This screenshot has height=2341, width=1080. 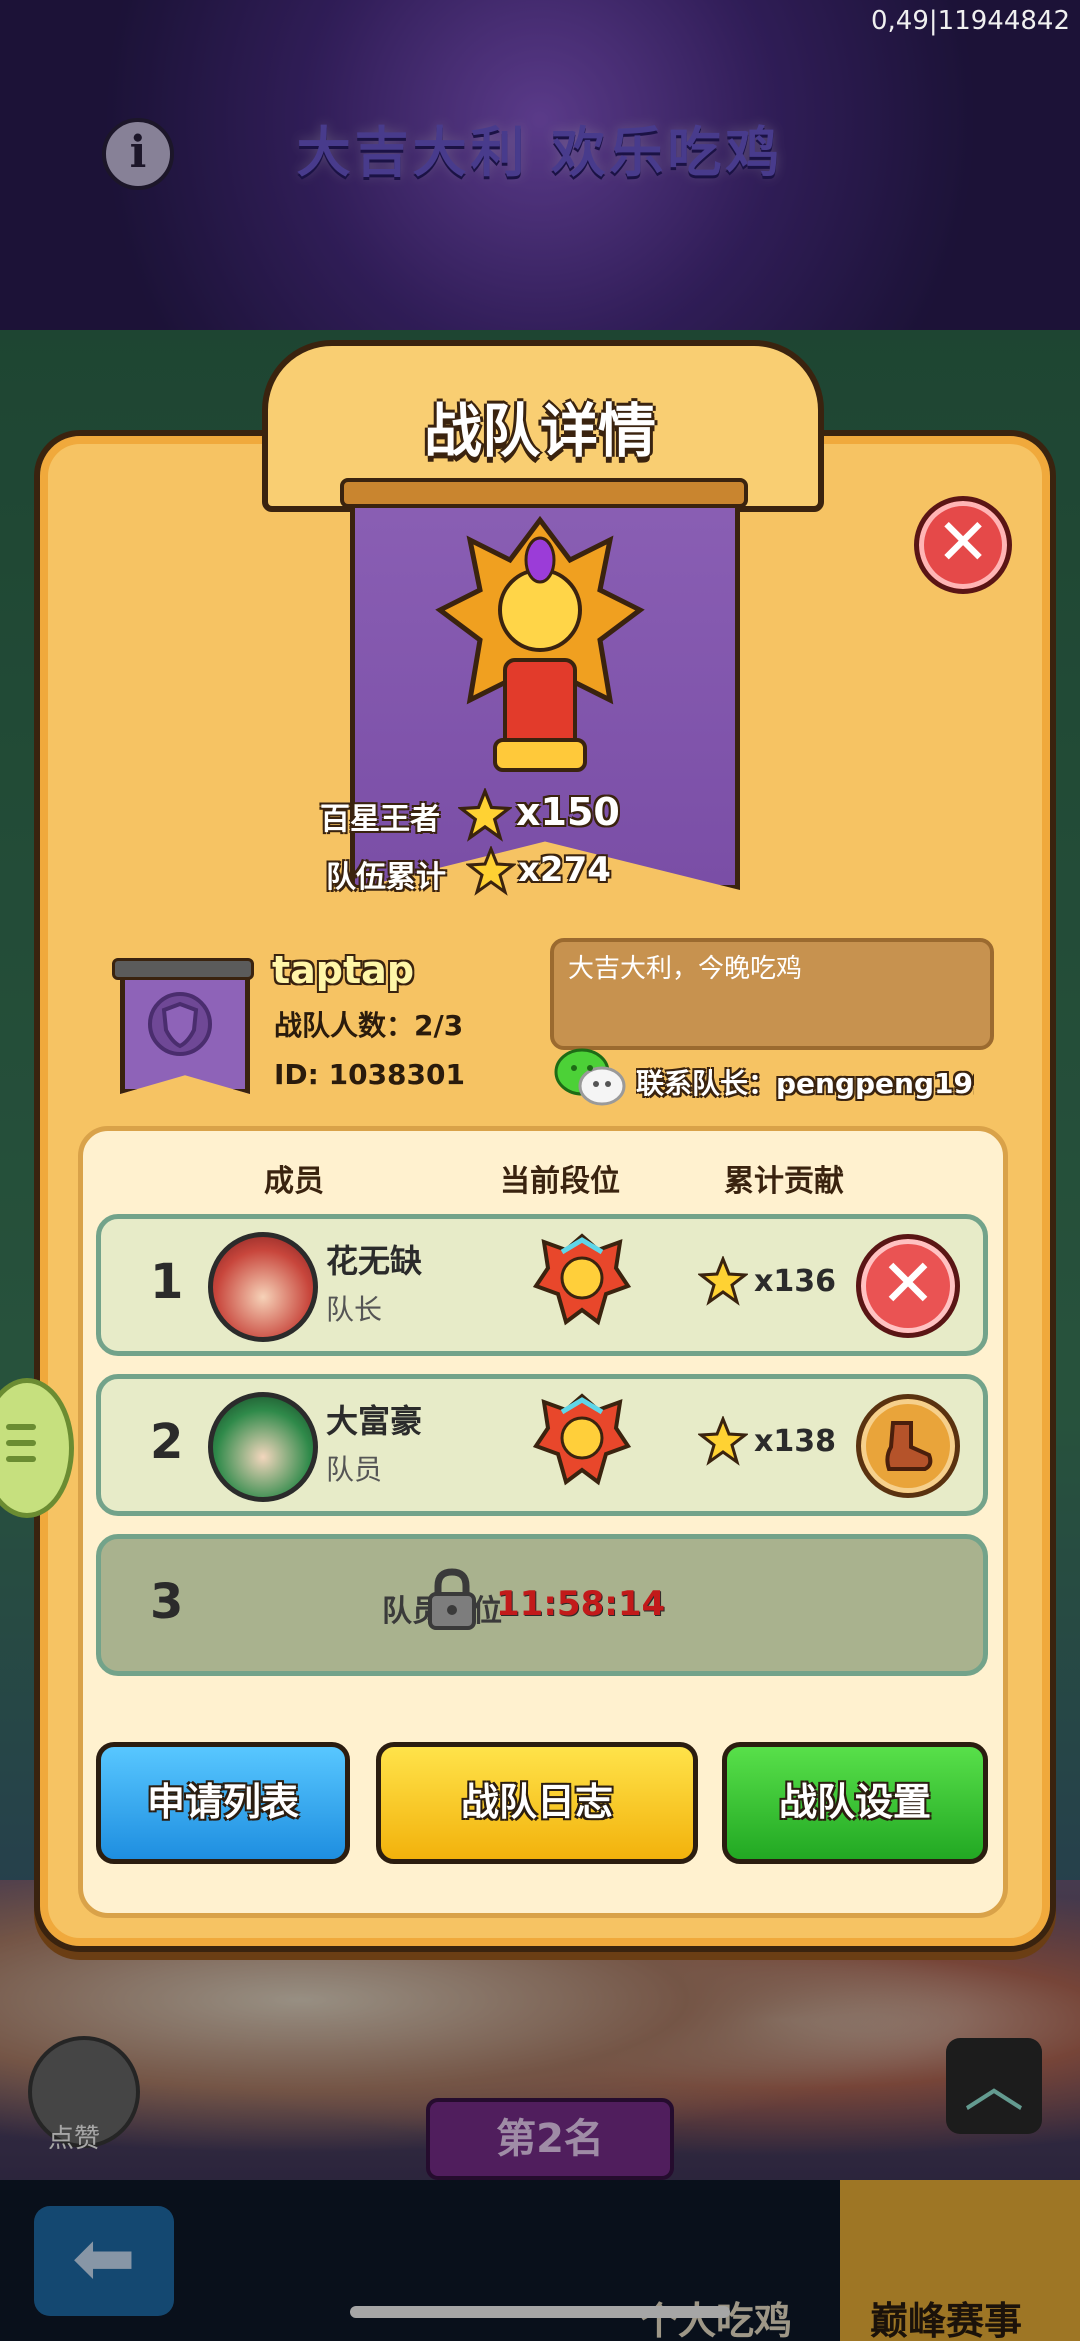 I want to click on captain-contact: 联系队长：pengpeng1999, so click(x=805, y=1083).